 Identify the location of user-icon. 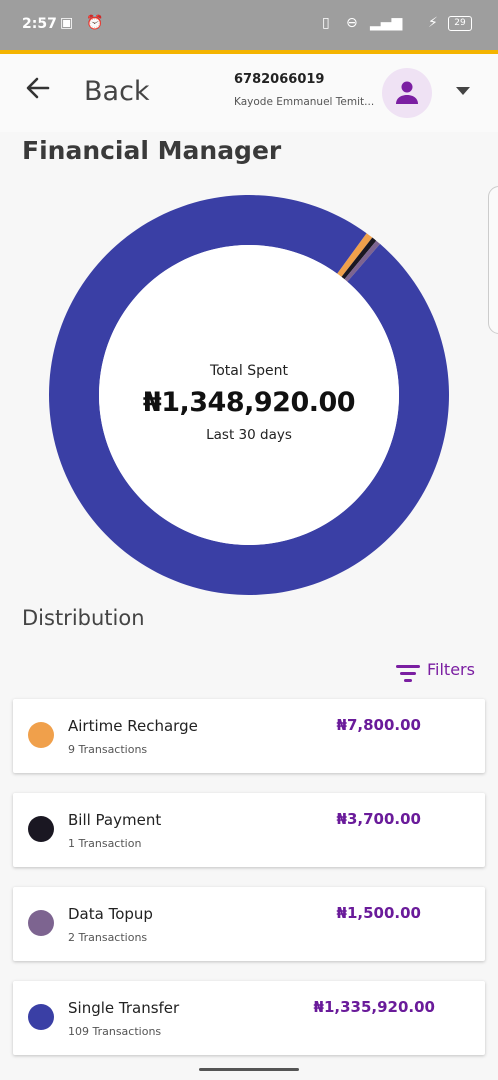
(407, 92).